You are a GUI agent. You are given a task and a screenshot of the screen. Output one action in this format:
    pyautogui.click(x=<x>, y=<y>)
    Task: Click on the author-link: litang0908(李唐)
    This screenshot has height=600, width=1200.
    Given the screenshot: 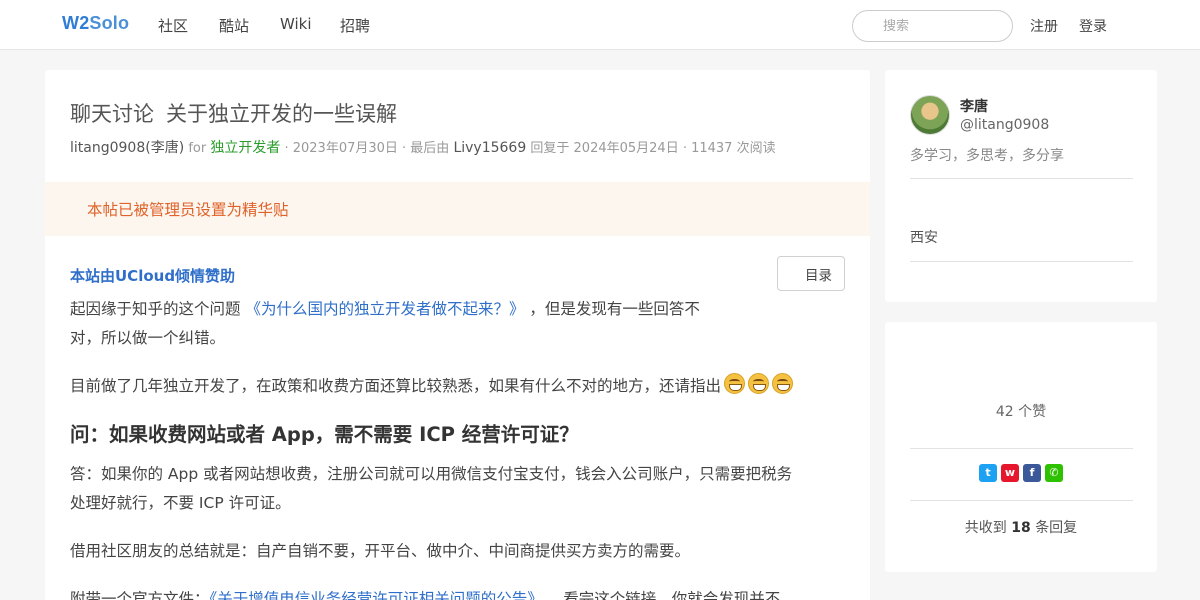 What is the action you would take?
    pyautogui.click(x=127, y=148)
    